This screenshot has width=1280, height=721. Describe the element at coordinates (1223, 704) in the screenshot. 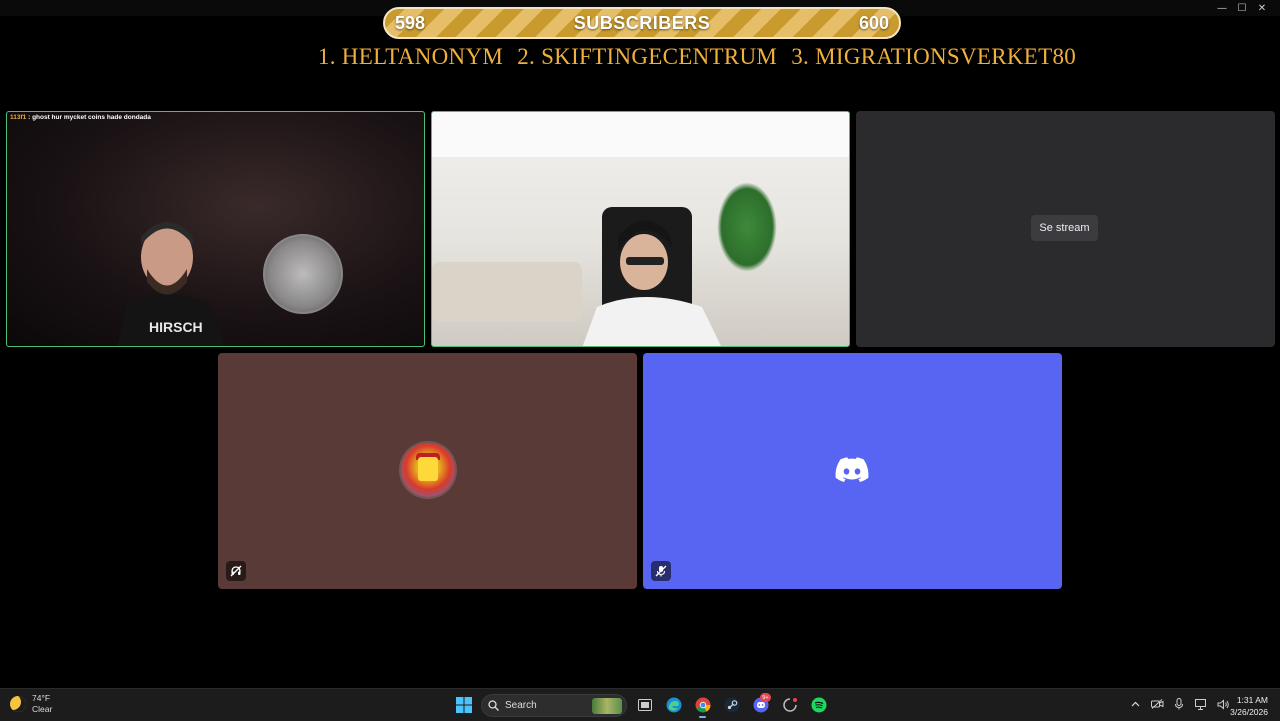

I see `volume-icon` at that location.